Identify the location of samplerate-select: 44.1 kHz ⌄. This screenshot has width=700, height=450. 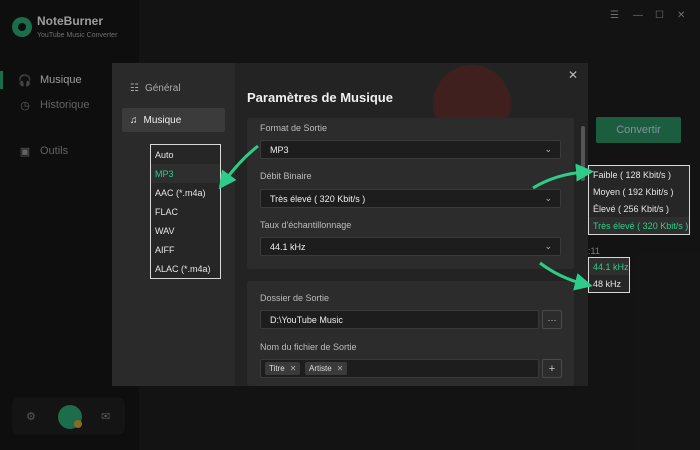
(410, 246).